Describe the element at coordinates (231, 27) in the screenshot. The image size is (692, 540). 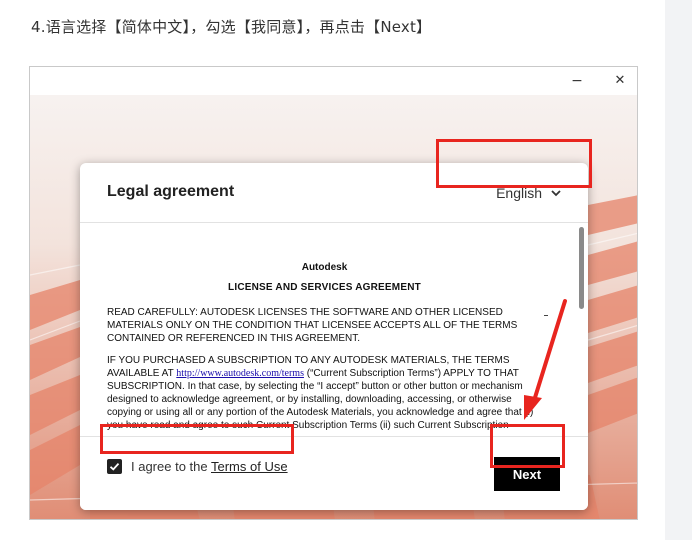
I see `step-instruction: 4.语言选择【简体中文】，勾选【我同意】，再点击【Next】` at that location.